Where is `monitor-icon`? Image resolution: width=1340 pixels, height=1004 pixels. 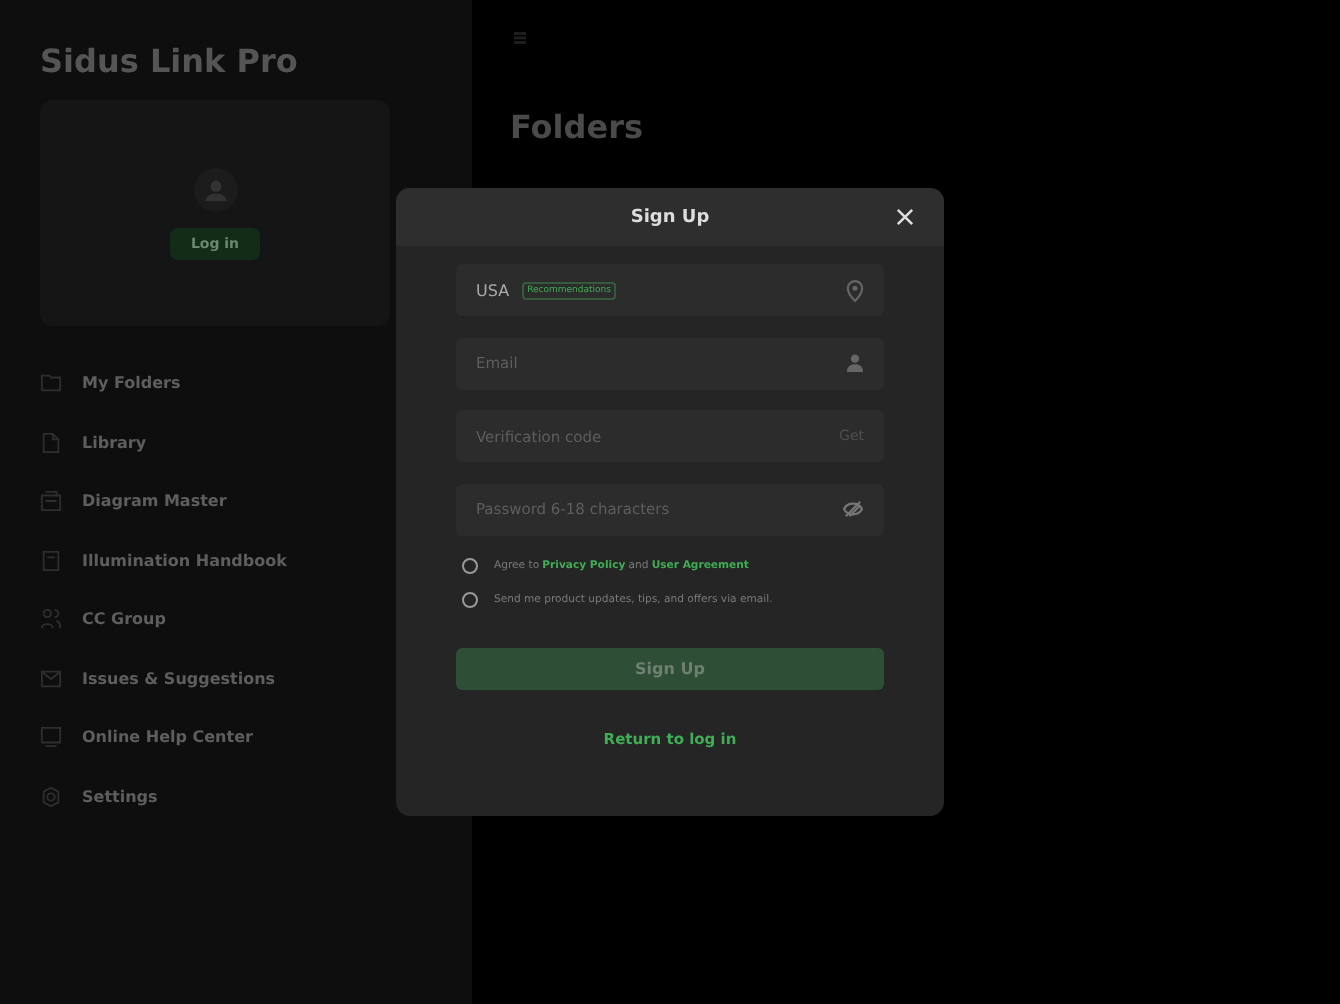 monitor-icon is located at coordinates (51, 737).